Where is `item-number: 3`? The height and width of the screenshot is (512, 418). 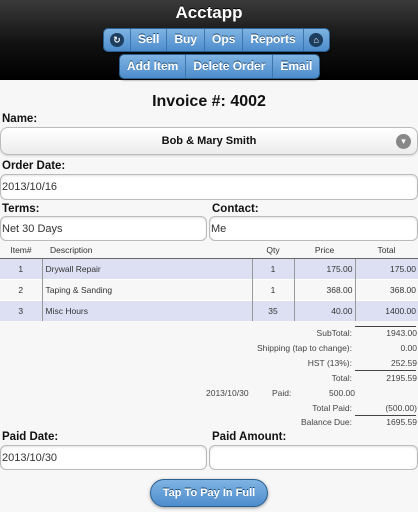
item-number: 3 is located at coordinates (21, 310).